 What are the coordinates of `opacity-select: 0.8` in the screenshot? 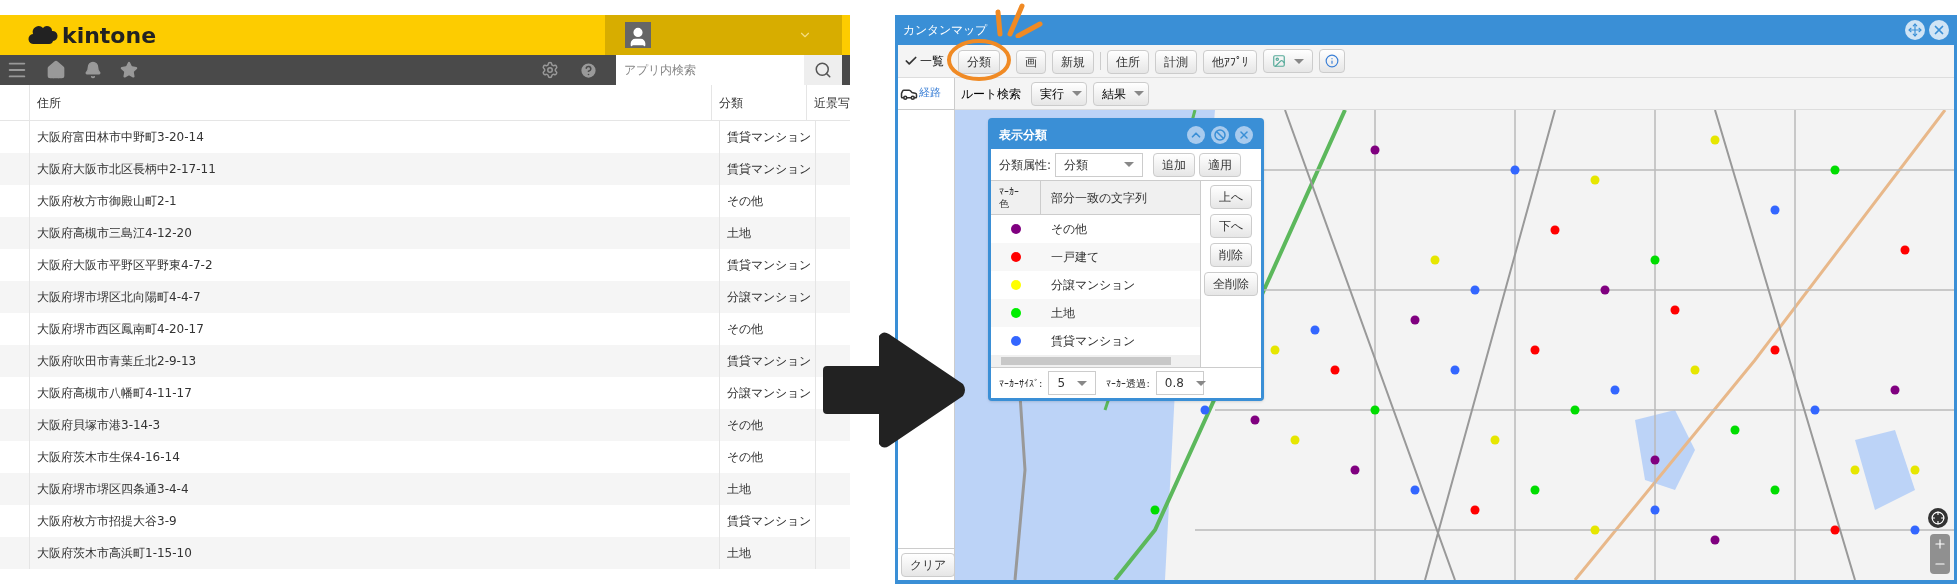 It's located at (1179, 383).